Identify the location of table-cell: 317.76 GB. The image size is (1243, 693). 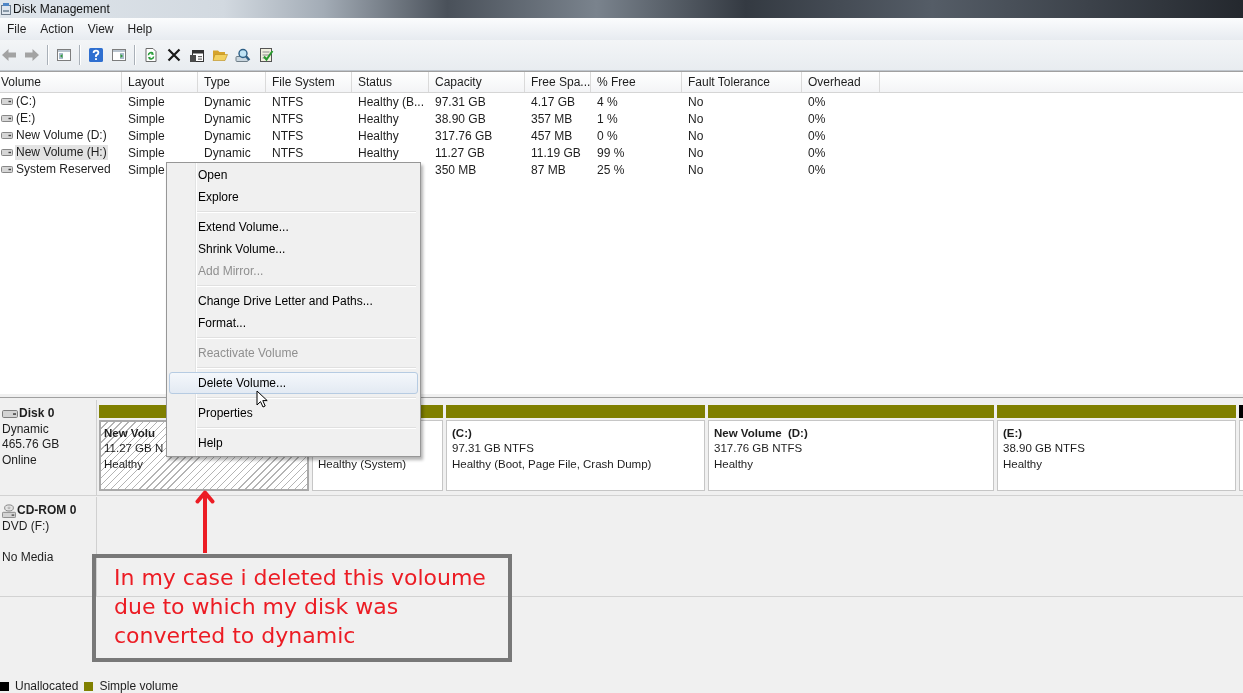
(464, 135).